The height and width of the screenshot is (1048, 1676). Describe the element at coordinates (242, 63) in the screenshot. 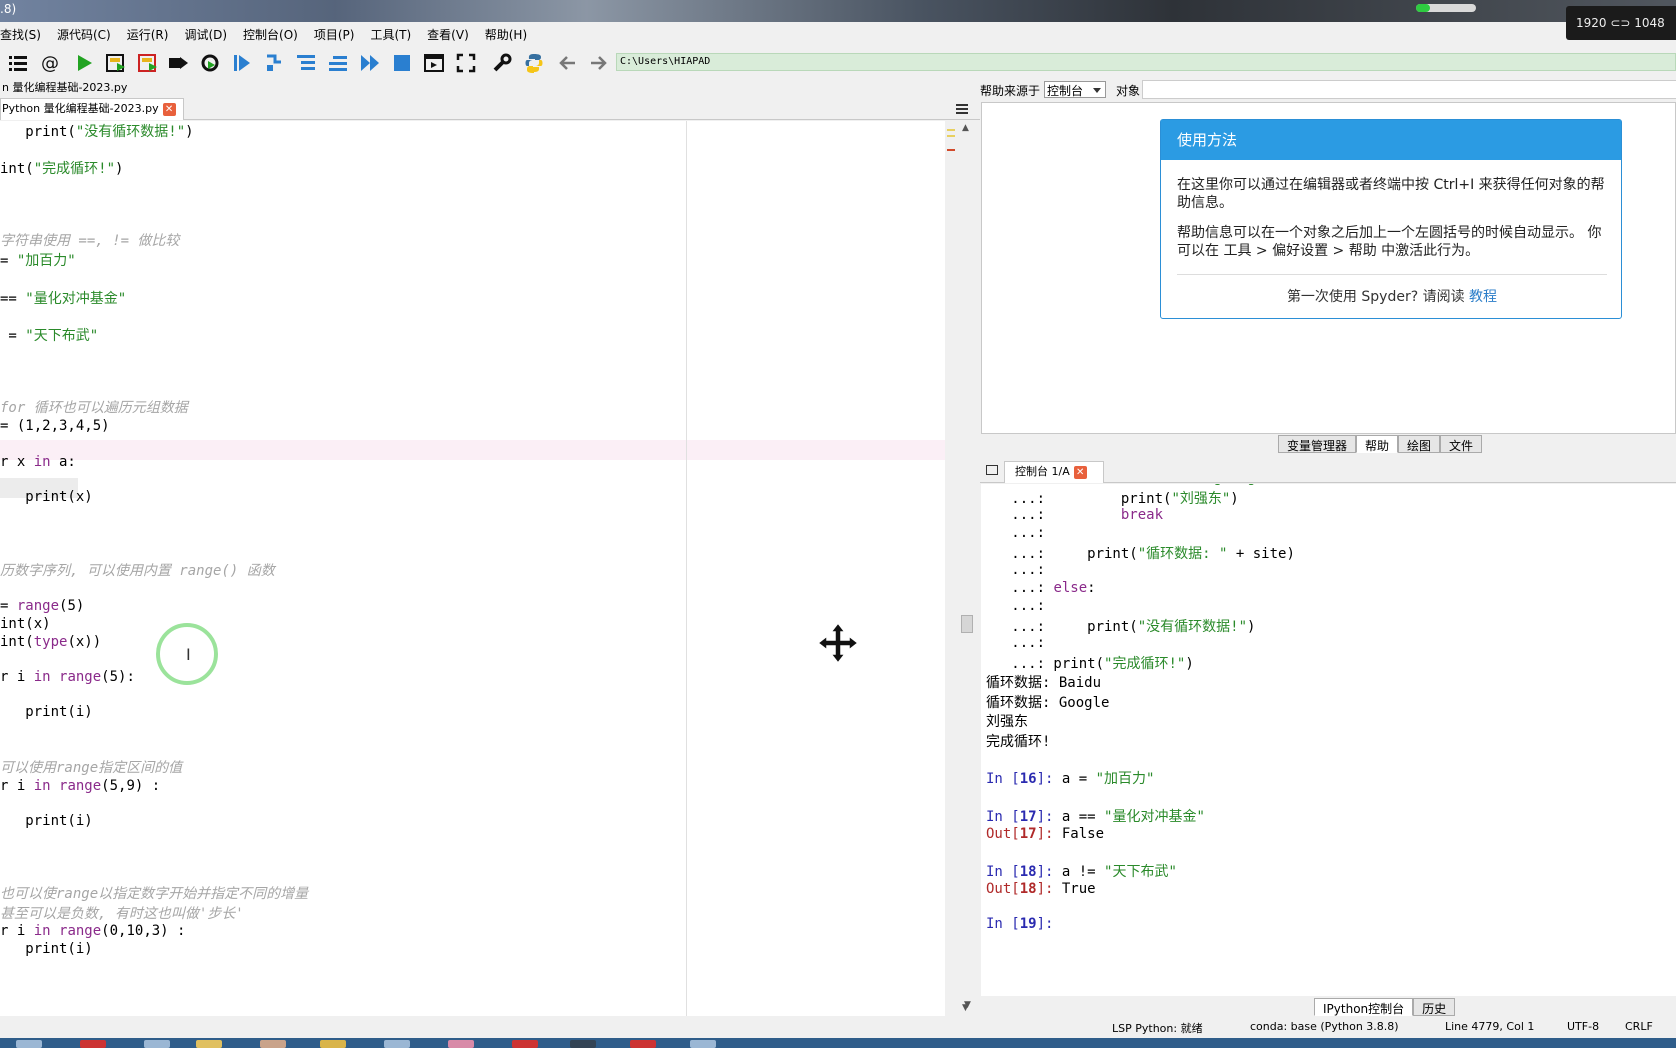

I see `debug-icon` at that location.